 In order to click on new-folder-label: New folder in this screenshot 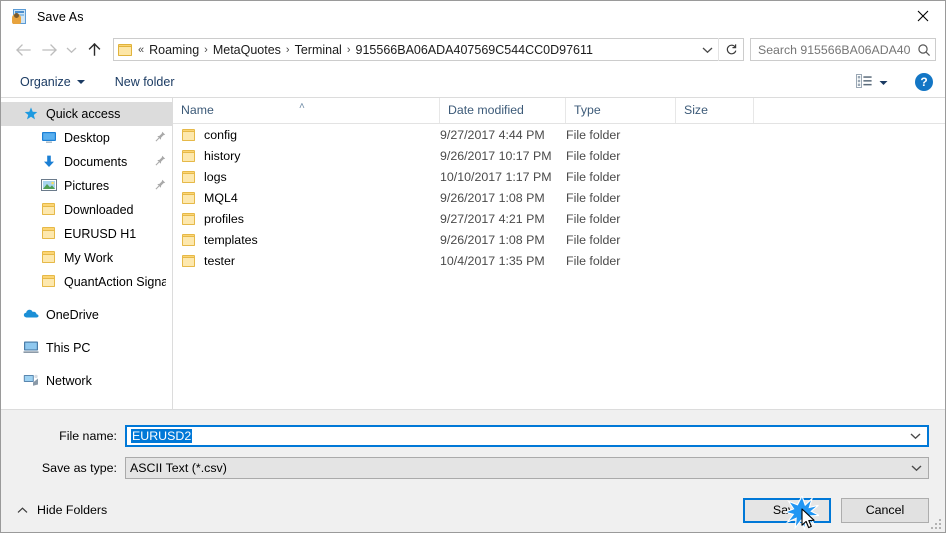, I will do `click(144, 82)`.